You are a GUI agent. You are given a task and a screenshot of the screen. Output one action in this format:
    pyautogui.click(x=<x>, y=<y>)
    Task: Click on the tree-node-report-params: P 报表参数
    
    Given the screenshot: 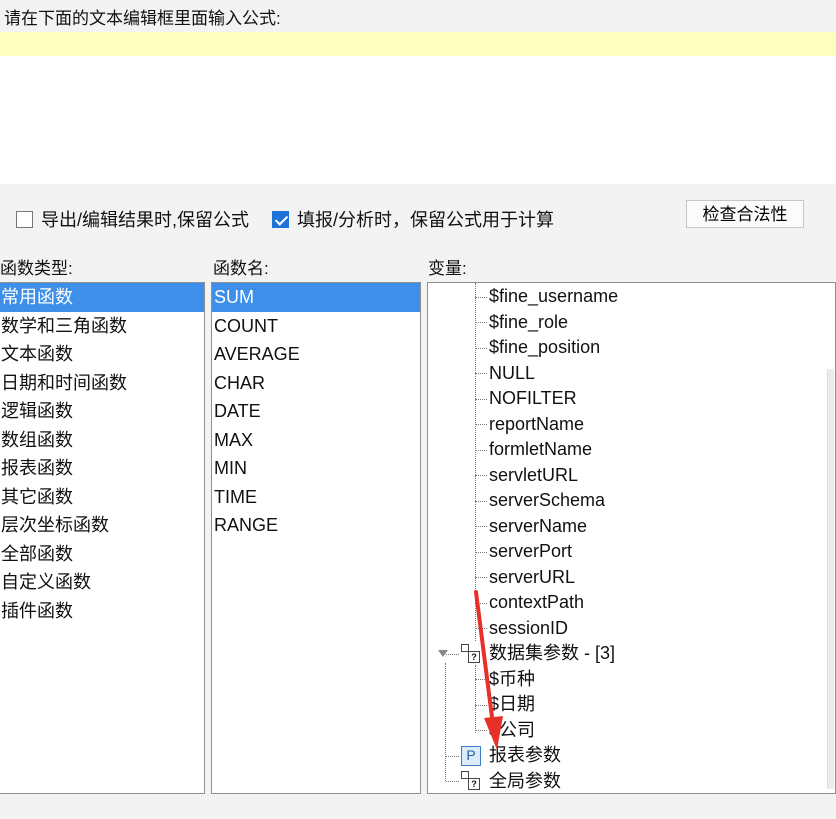 What is the action you would take?
    pyautogui.click(x=511, y=756)
    